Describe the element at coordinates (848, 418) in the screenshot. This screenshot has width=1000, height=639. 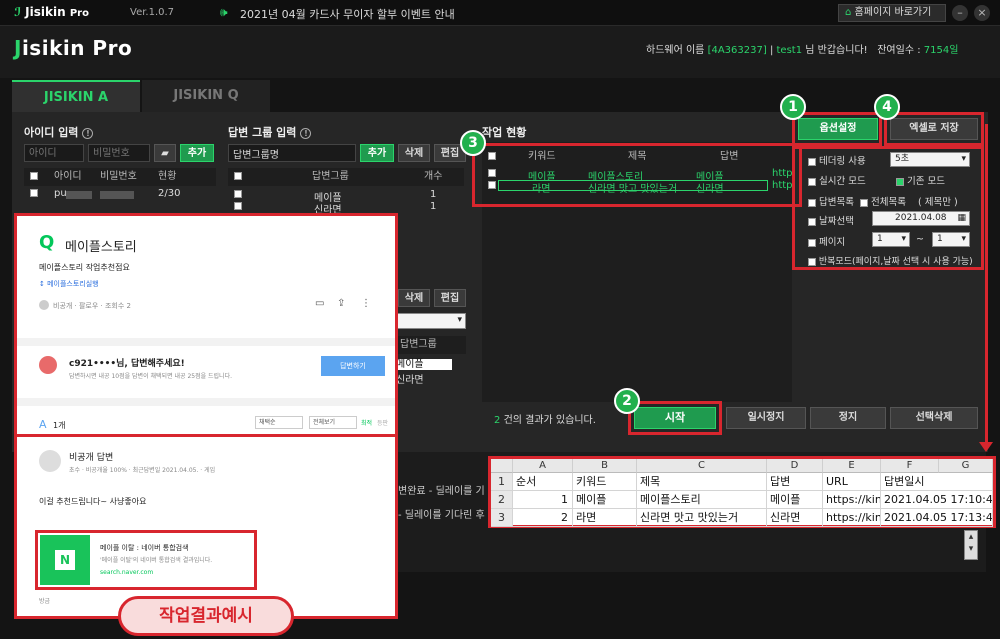
I see `stop-button: 정지` at that location.